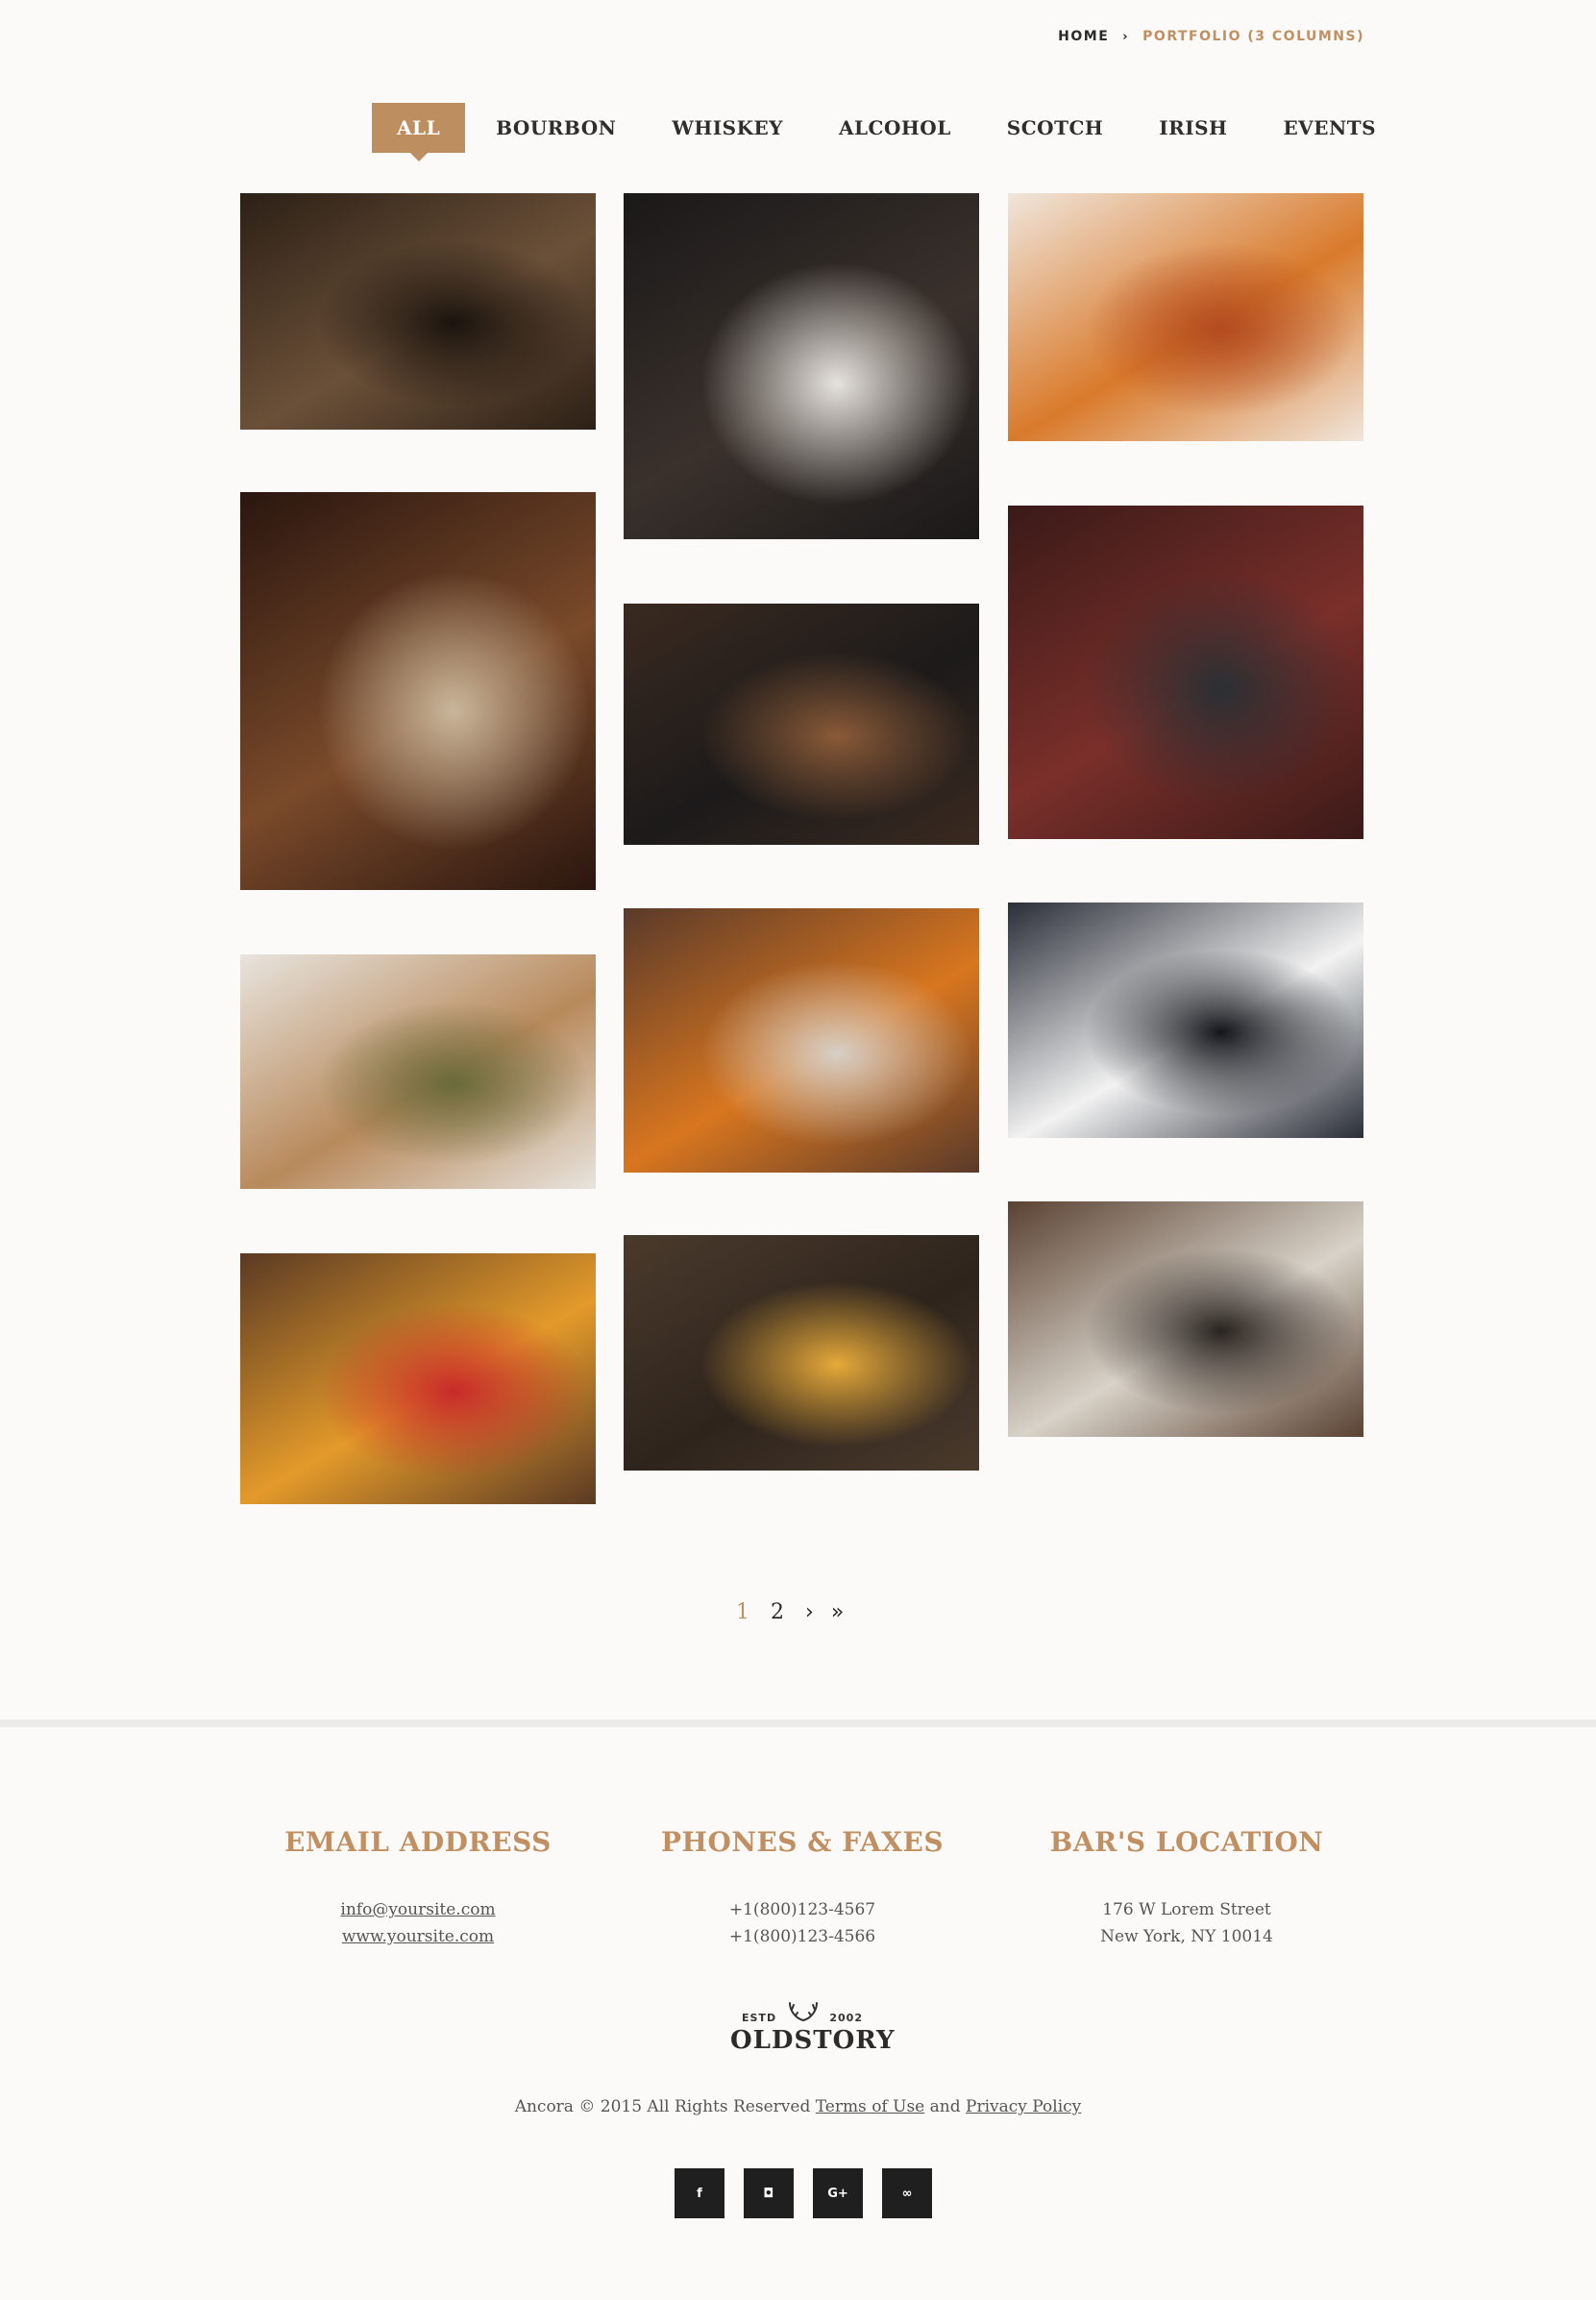 The image size is (1596, 2300). What do you see at coordinates (418, 1910) in the screenshot?
I see `email-link: info@yoursite.com` at bounding box center [418, 1910].